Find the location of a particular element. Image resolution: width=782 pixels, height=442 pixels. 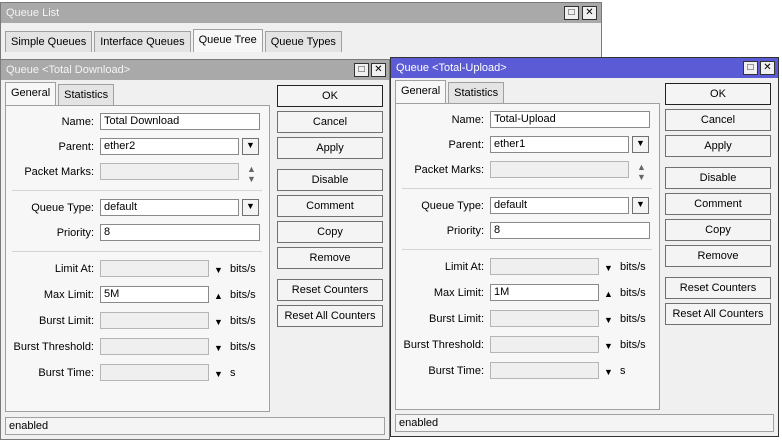

max-limit-label: Max Limit: is located at coordinates (68, 295).